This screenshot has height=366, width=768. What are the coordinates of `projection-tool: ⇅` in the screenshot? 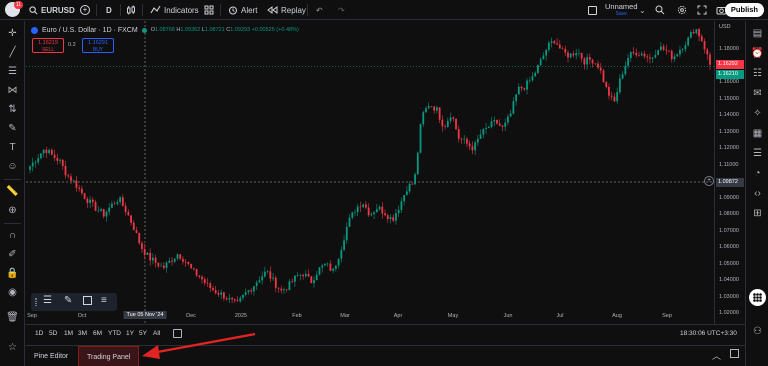 It's located at (12, 110).